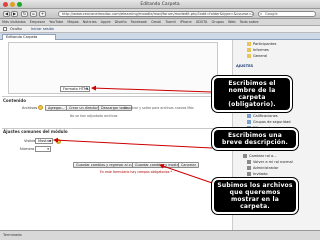  What do you see at coordinates (5, 29) in the screenshot?
I see `hidden-checkbox` at bounding box center [5, 29].